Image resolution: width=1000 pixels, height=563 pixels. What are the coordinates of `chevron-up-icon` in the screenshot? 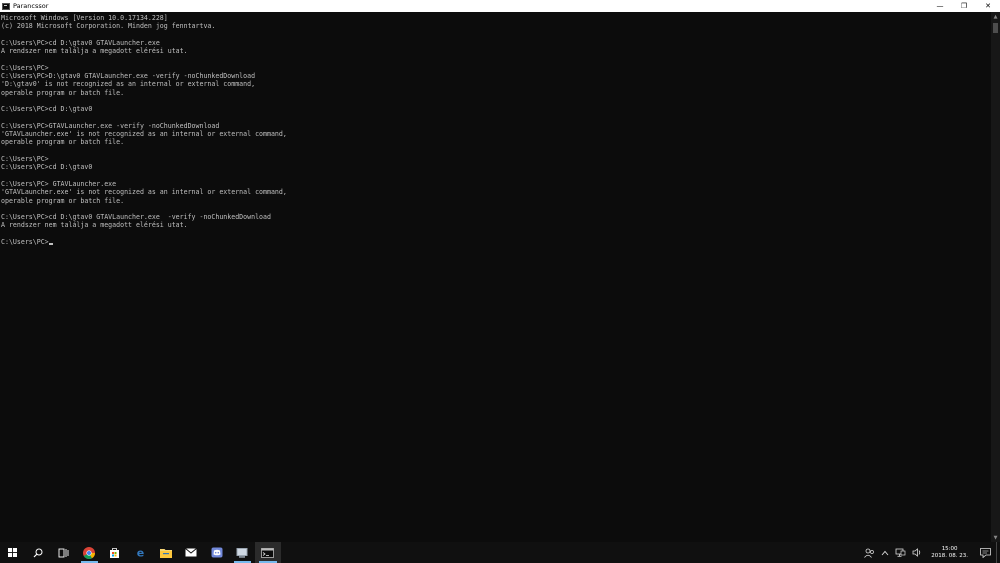 It's located at (885, 552).